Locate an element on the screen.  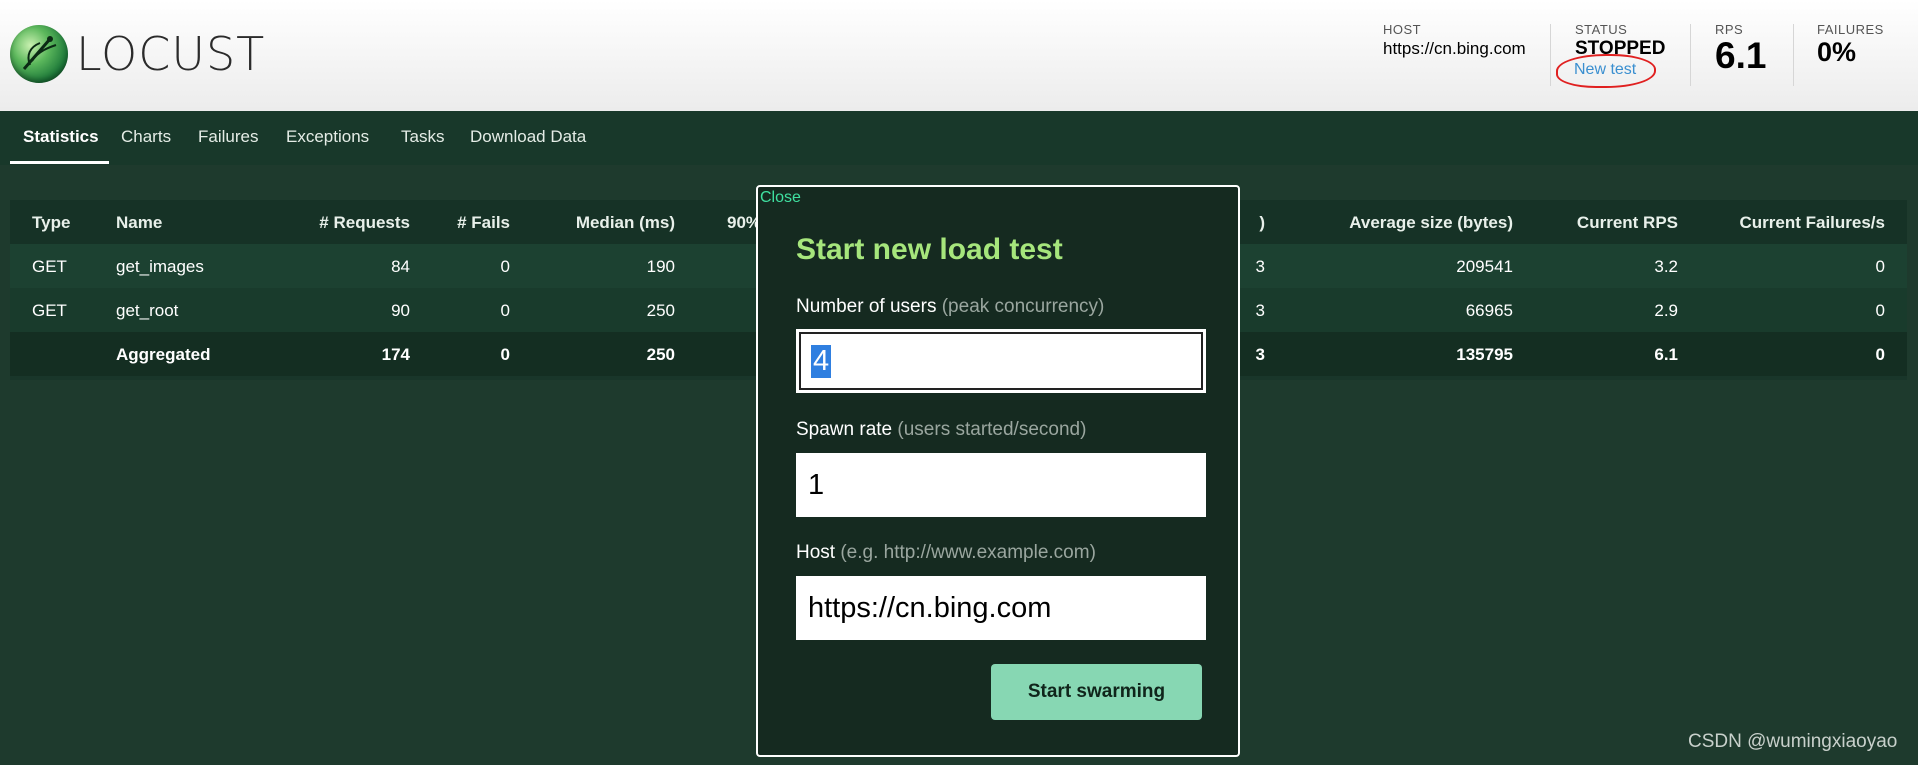
column-header-avg-size: Average size (bytes) is located at coordinates (1431, 223).